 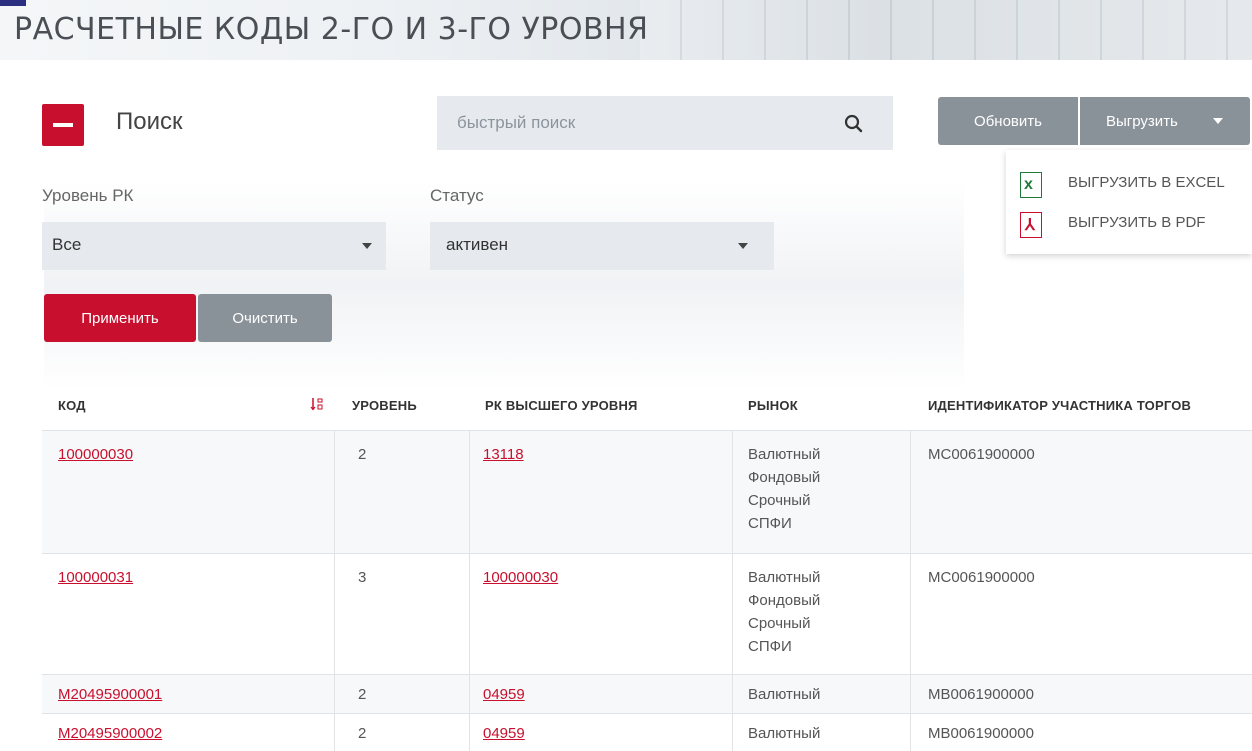 What do you see at coordinates (503, 454) in the screenshot?
I see `parent-code-link: 13118` at bounding box center [503, 454].